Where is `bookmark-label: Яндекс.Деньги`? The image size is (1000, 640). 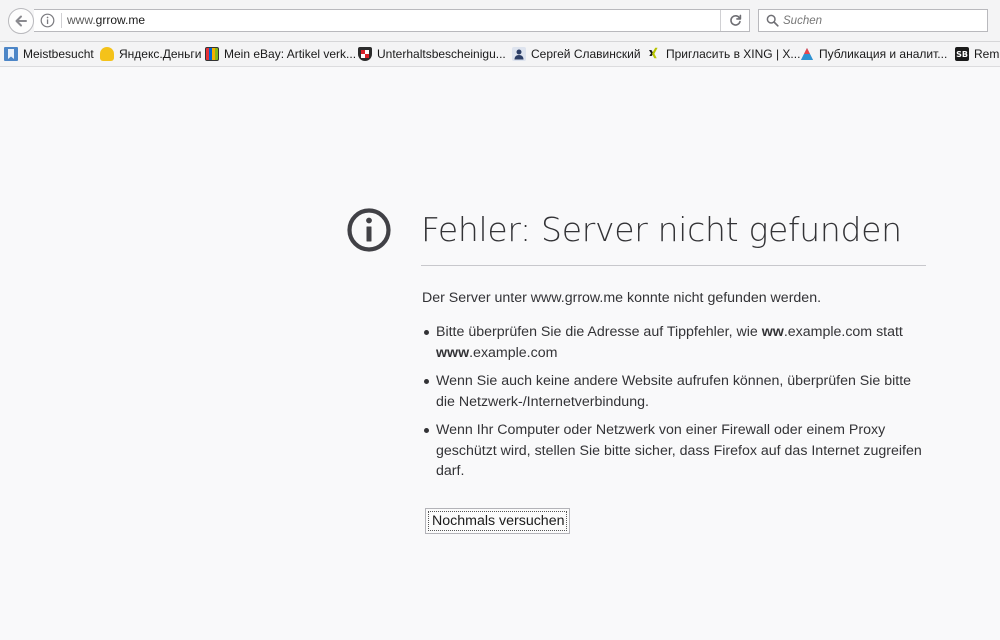 bookmark-label: Яндекс.Деньги is located at coordinates (160, 54).